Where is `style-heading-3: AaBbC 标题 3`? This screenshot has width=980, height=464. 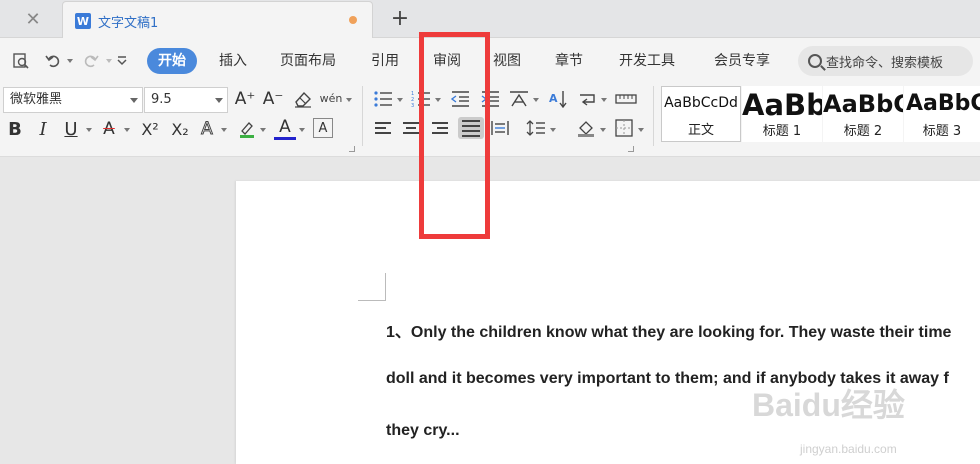
style-heading-3: AaBbC 标题 3 is located at coordinates (942, 114).